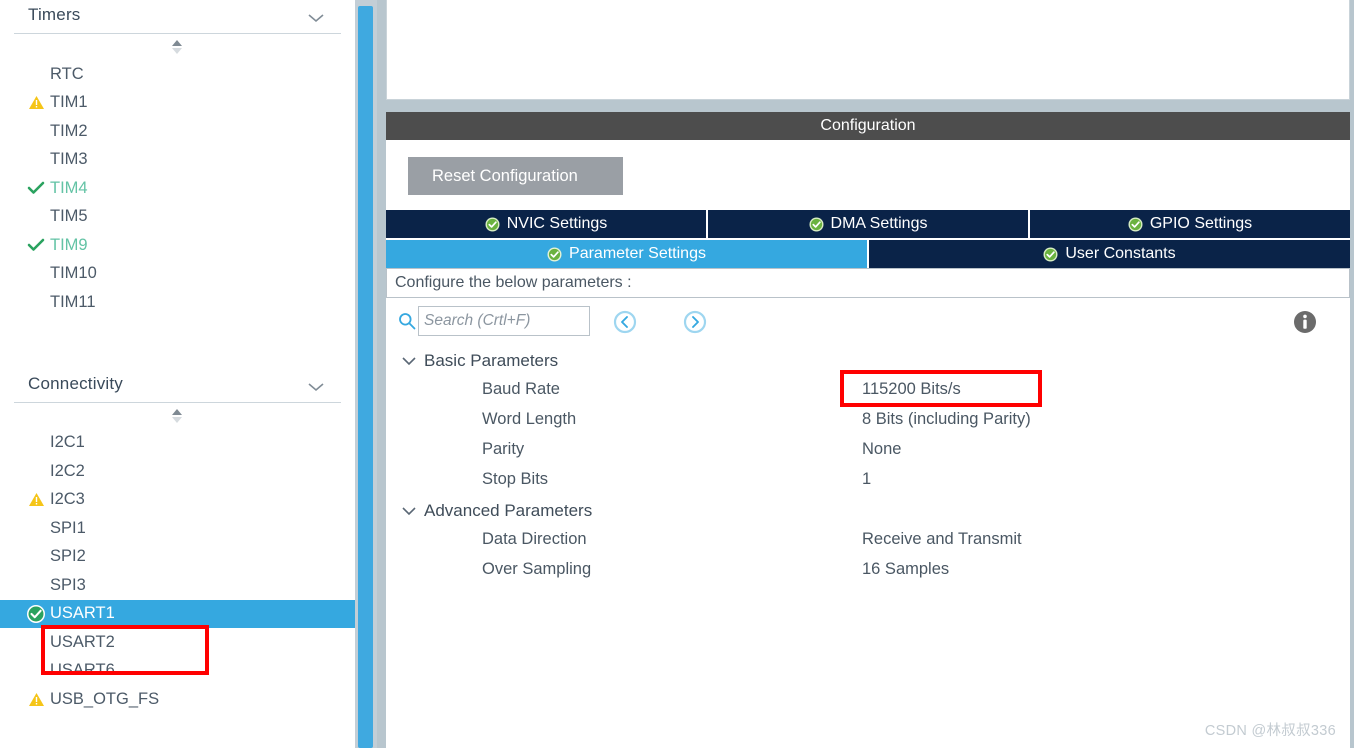  I want to click on tab-user-constants: User Constants, so click(1109, 254).